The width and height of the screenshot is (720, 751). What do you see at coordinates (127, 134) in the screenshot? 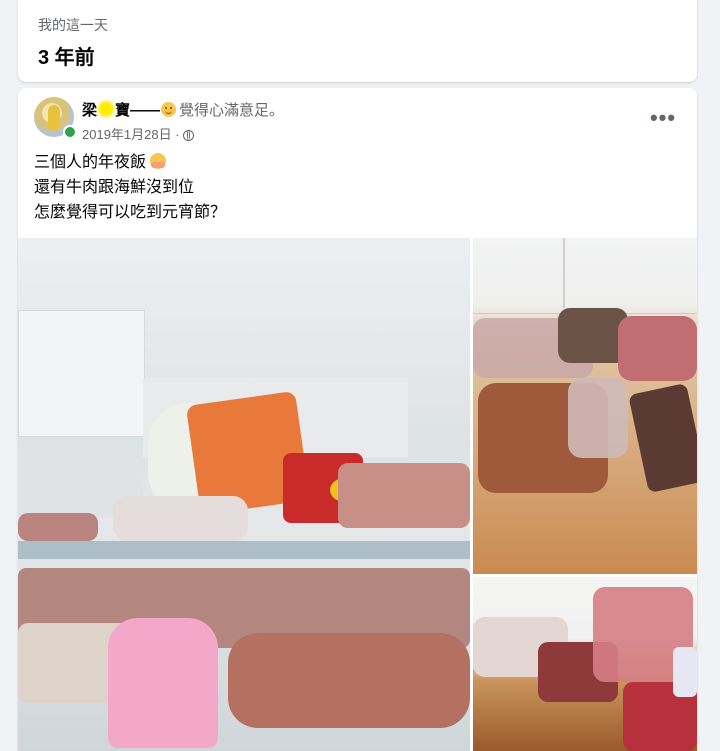
I see `post-date: 2019年1月28日` at bounding box center [127, 134].